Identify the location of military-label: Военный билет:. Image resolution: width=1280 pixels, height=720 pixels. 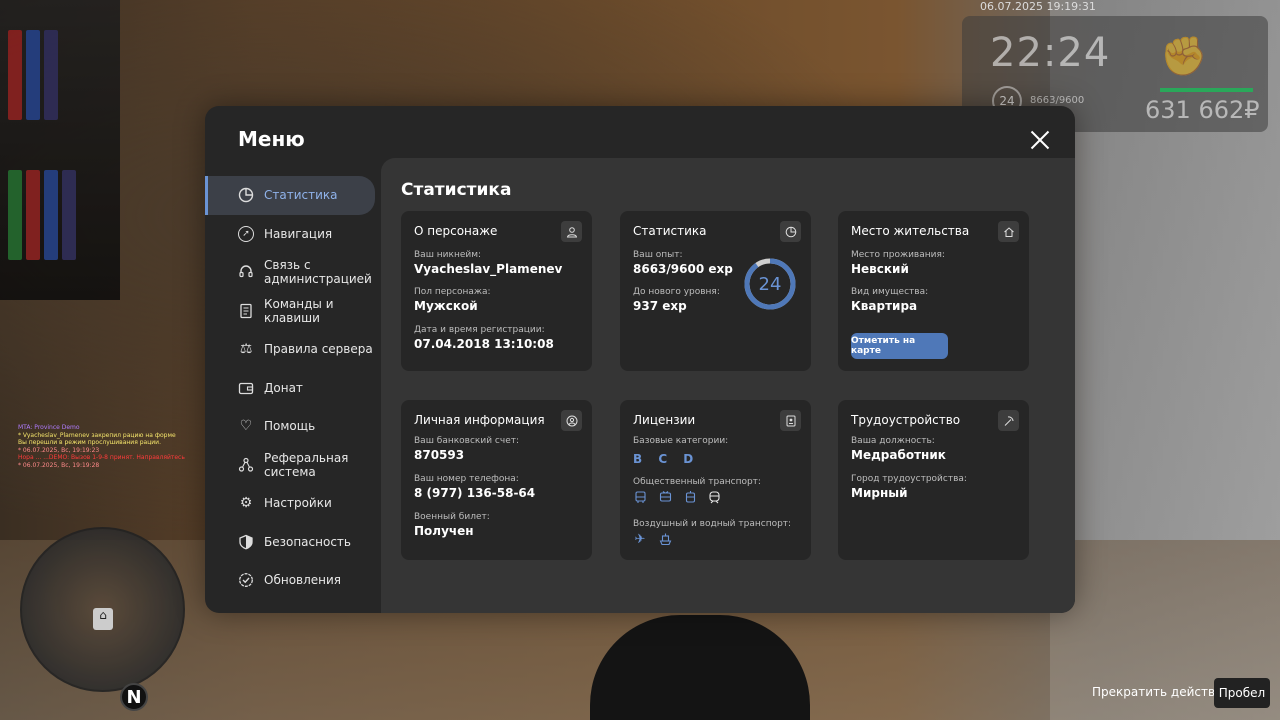
(452, 517).